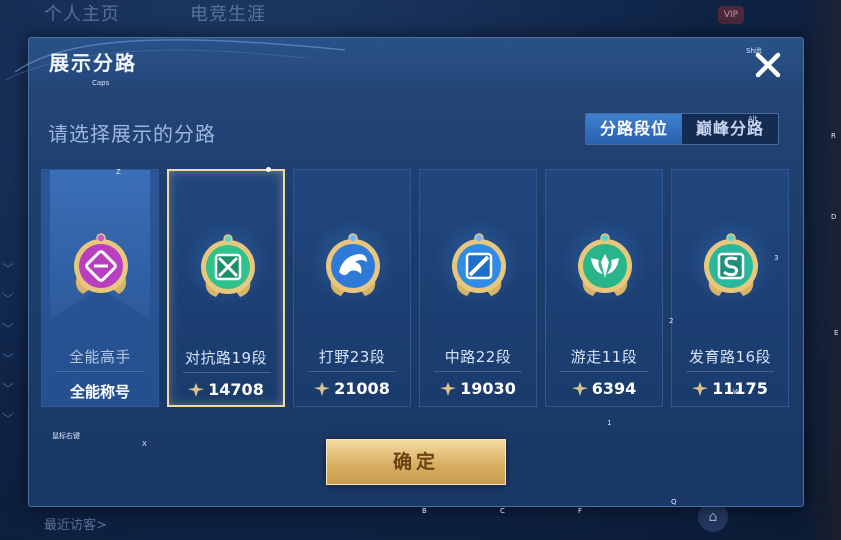 Image resolution: width=841 pixels, height=540 pixels. What do you see at coordinates (836, 333) in the screenshot?
I see `key-hint-e: E` at bounding box center [836, 333].